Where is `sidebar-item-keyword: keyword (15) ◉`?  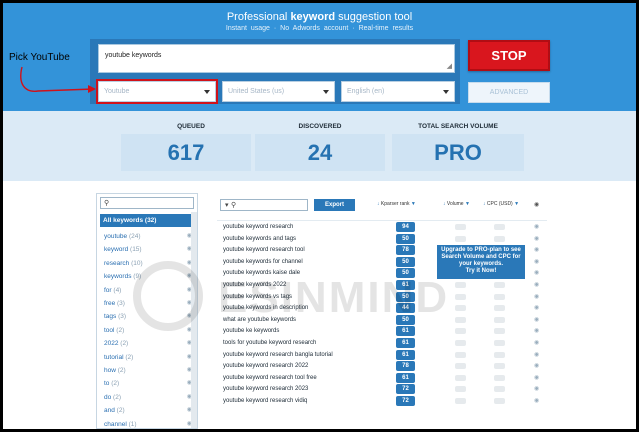
sidebar-item-keyword: keyword (15) ◉ is located at coordinates (147, 249).